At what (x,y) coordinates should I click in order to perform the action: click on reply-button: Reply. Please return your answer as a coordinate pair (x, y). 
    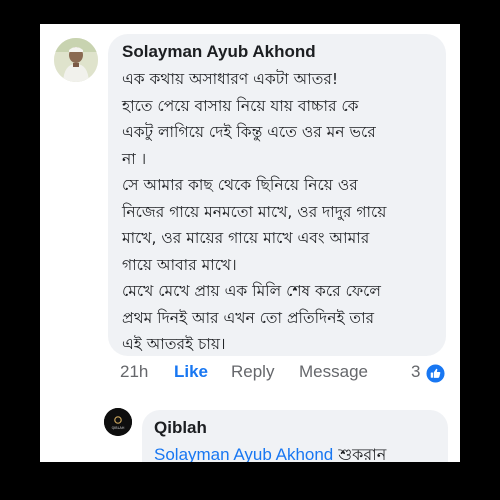
    Looking at the image, I should click on (252, 372).